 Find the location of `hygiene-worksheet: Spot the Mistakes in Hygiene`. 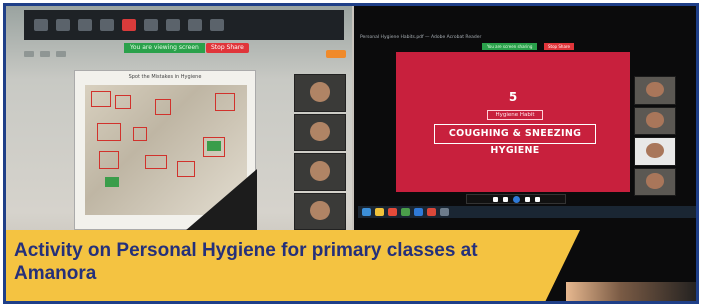

hygiene-worksheet: Spot the Mistakes in Hygiene is located at coordinates (165, 150).